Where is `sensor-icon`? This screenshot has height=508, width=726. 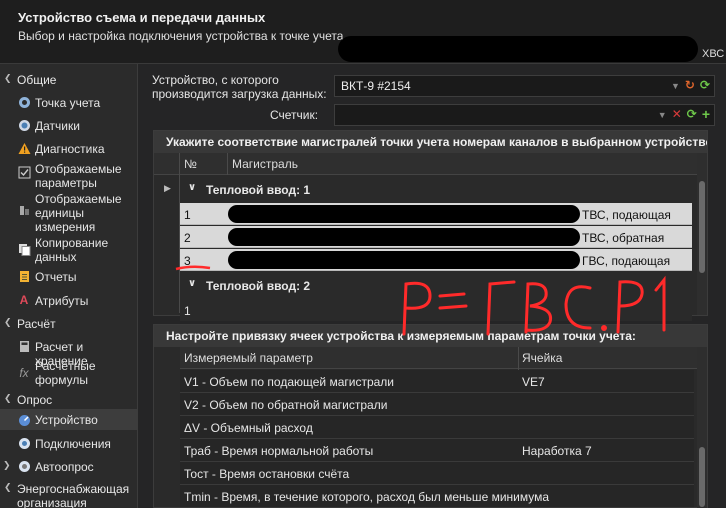 sensor-icon is located at coordinates (24, 125).